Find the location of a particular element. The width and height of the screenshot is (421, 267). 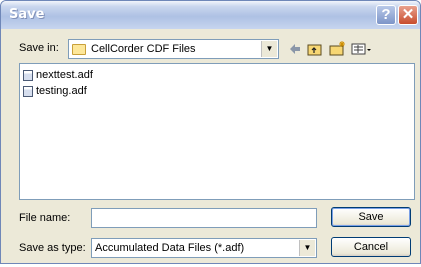

save-as-type-value: Accumulated Data Files (*.adf) is located at coordinates (170, 248).